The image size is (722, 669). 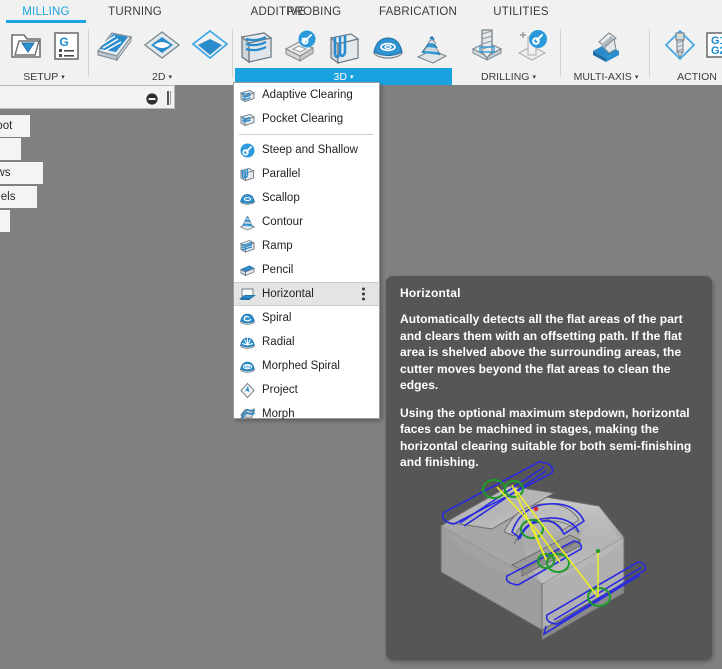 What do you see at coordinates (247, 414) in the screenshot?
I see `morph-icon` at bounding box center [247, 414].